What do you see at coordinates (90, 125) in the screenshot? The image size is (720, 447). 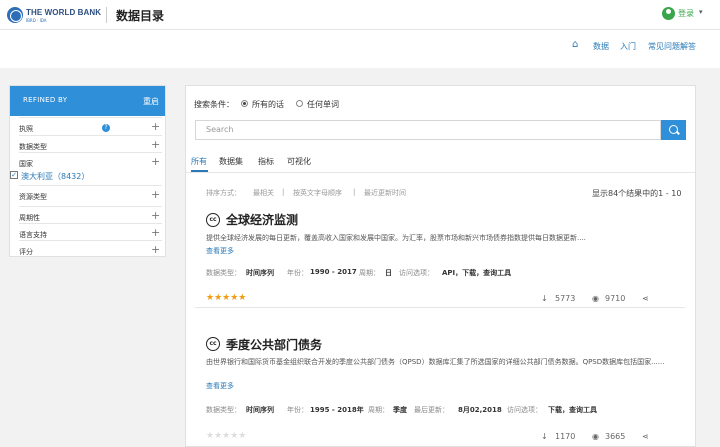 I see `filter-license: 执照 ? +` at bounding box center [90, 125].